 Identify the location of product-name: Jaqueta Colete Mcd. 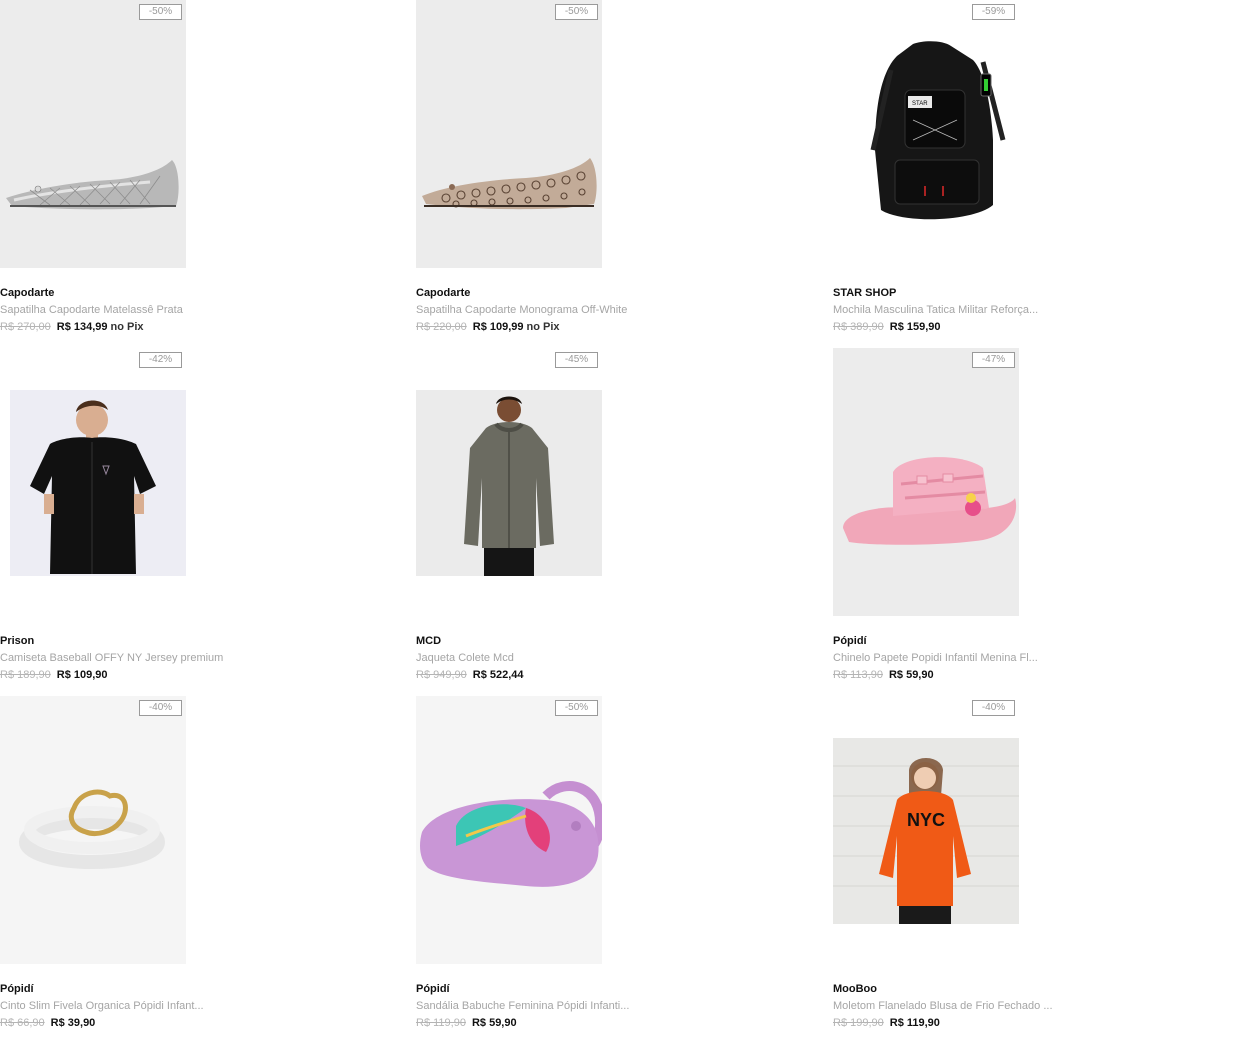
(465, 658).